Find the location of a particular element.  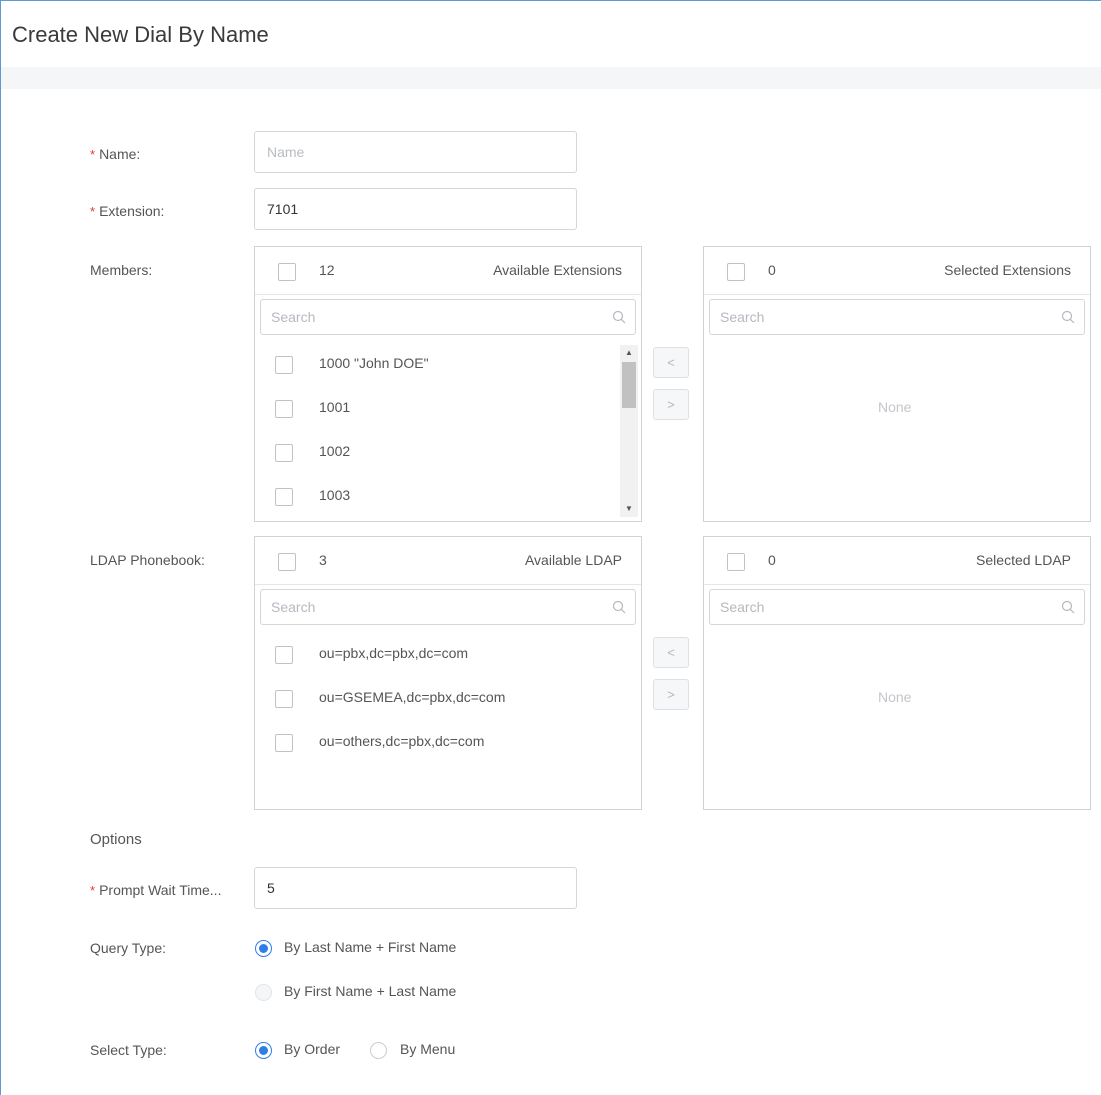

item-label: ou=pbx,dc=pbx,dc=com is located at coordinates (394, 653).